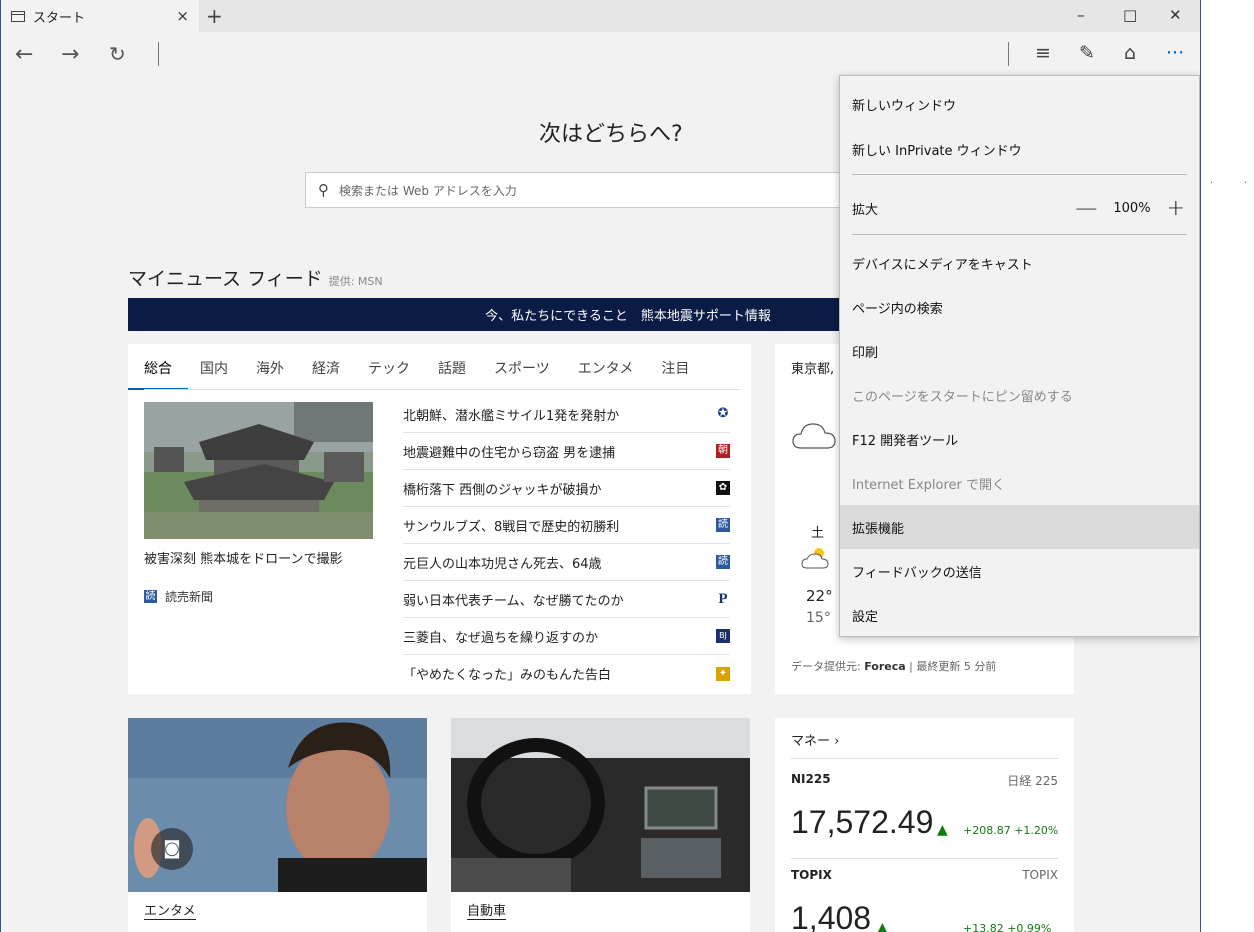 The height and width of the screenshot is (932, 1254). I want to click on partly-cloudy-icon, so click(815, 558).